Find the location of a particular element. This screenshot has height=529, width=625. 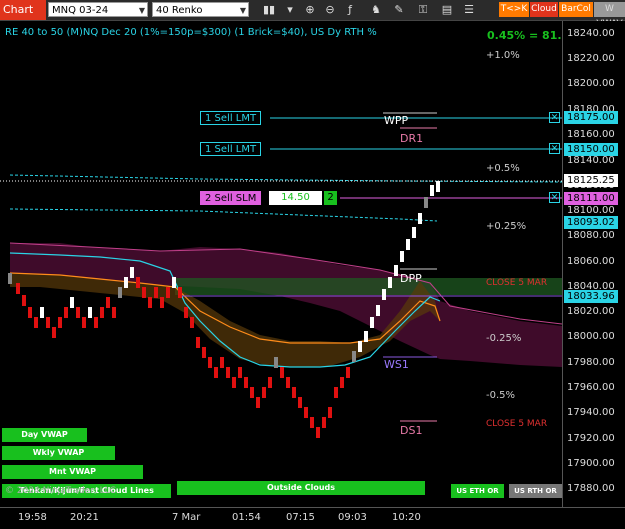

price-marker: 18125.25 is located at coordinates (591, 180).